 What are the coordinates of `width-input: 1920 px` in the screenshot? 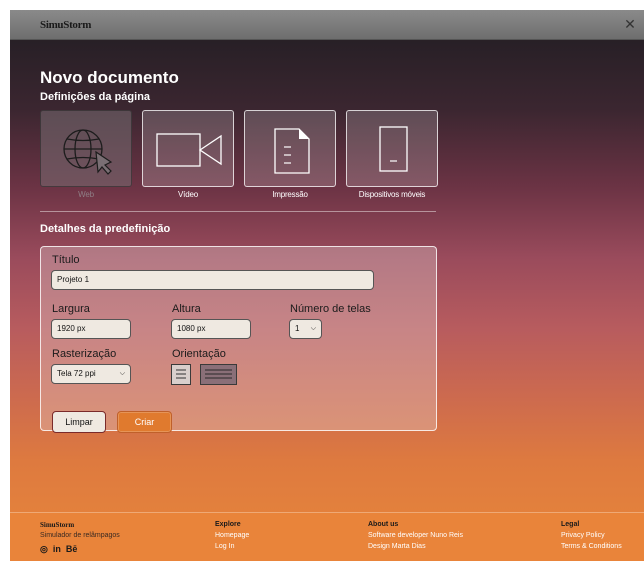 It's located at (91, 329).